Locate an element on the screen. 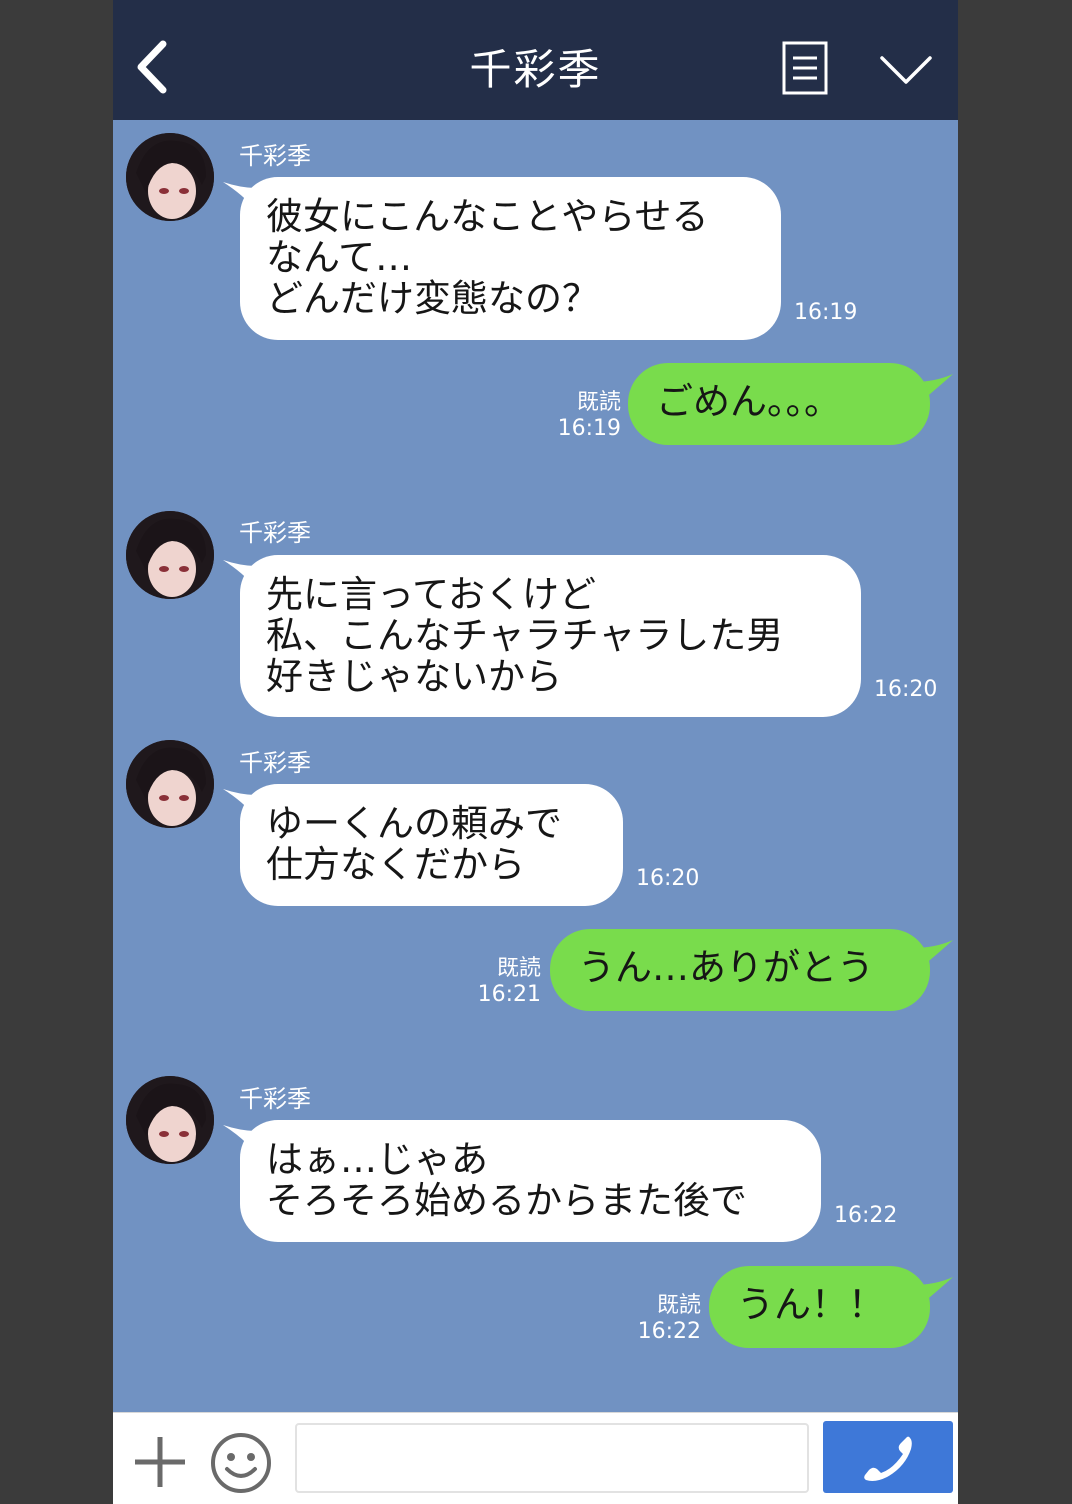 Image resolution: width=1072 pixels, height=1504 pixels. read-receipt: 既読 16:22 is located at coordinates (667, 1319).